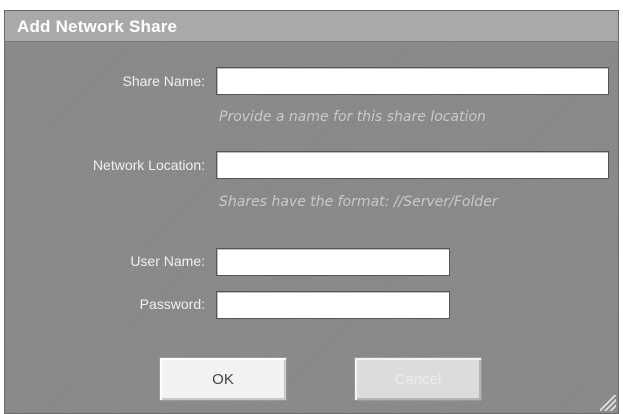 The height and width of the screenshot is (414, 623). What do you see at coordinates (311, 26) in the screenshot?
I see `dialog-titlebar: Add Network Share` at bounding box center [311, 26].